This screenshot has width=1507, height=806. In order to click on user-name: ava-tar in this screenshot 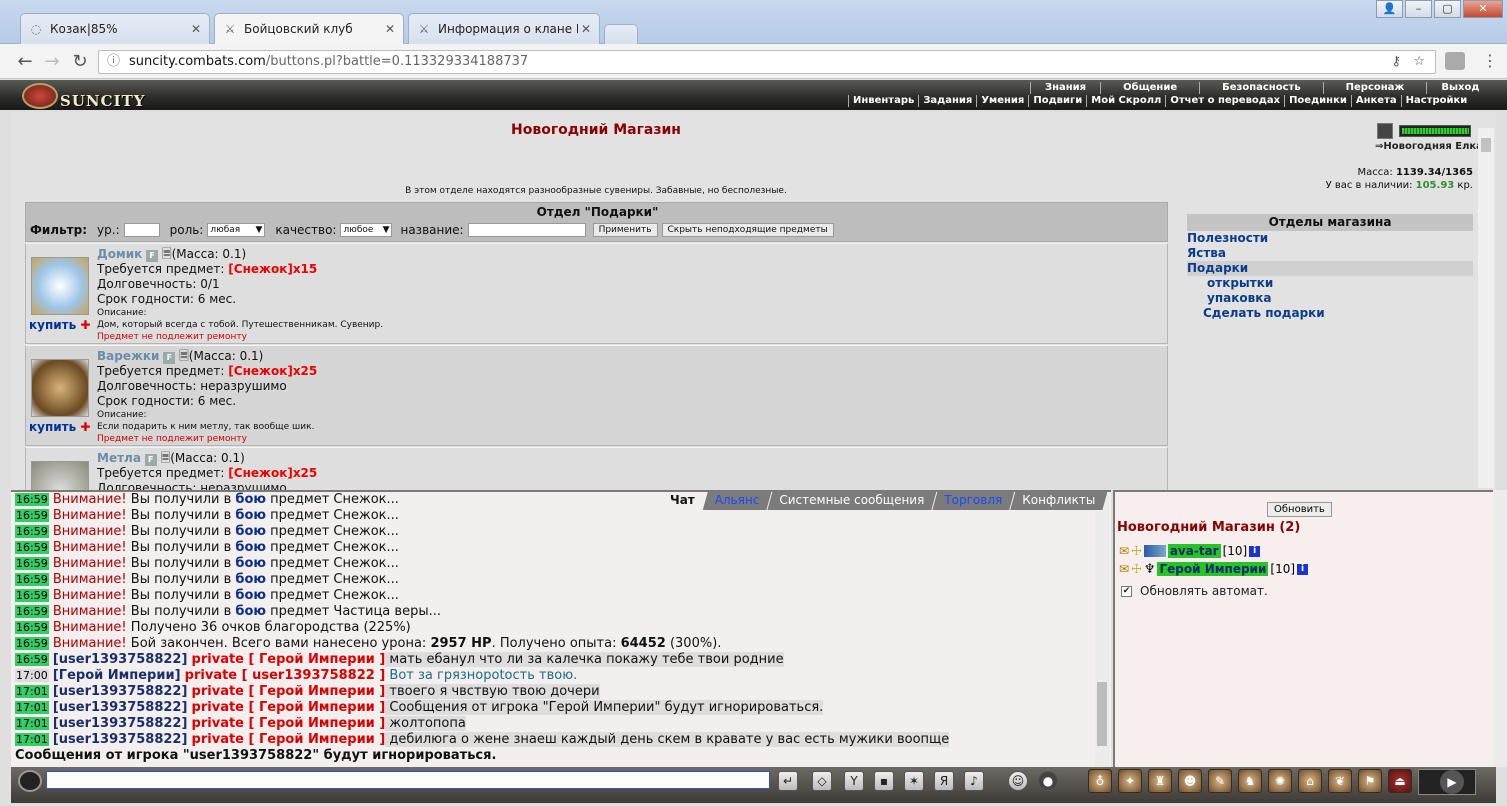, I will do `click(1194, 551)`.